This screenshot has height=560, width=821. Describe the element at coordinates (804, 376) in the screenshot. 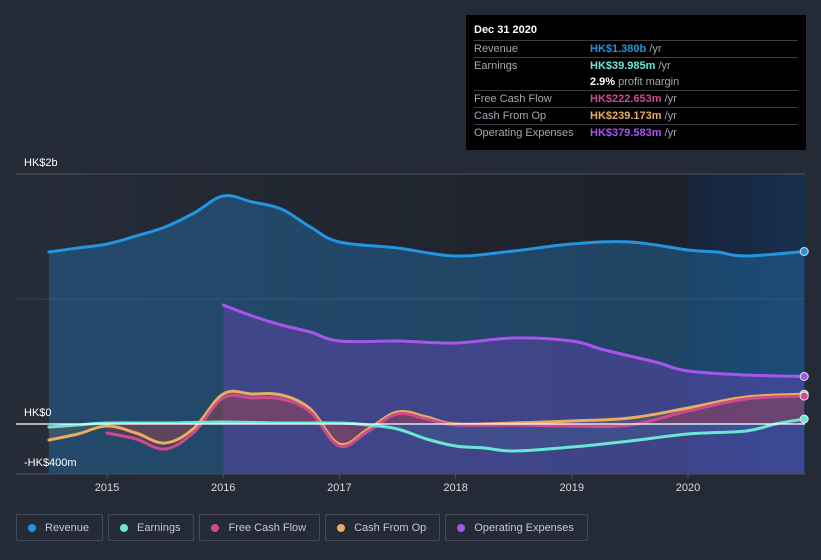

I see `operating-expenses-end-point` at that location.